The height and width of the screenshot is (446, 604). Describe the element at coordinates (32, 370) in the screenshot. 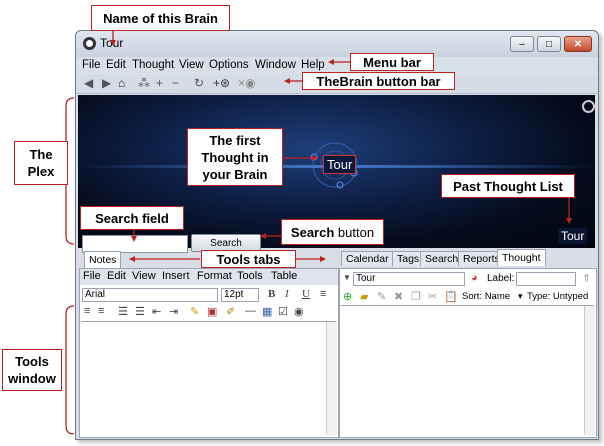

I see `callout-tools-window: Tools window` at that location.